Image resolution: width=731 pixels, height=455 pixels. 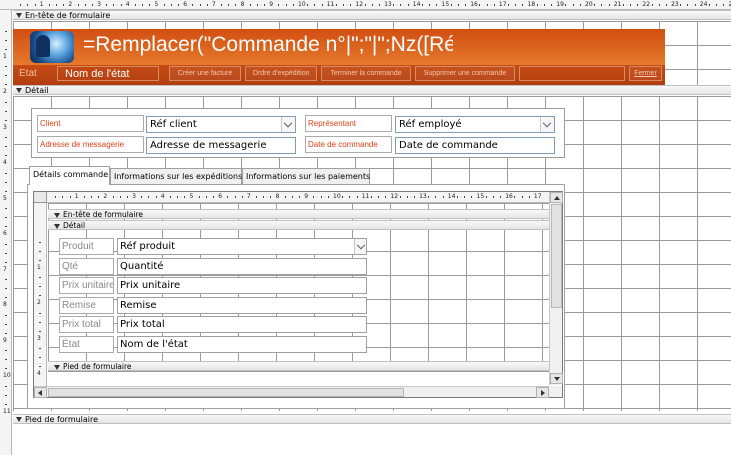 What do you see at coordinates (205, 73) in the screenshot?
I see `create-invoice-button: Créer une facture` at bounding box center [205, 73].